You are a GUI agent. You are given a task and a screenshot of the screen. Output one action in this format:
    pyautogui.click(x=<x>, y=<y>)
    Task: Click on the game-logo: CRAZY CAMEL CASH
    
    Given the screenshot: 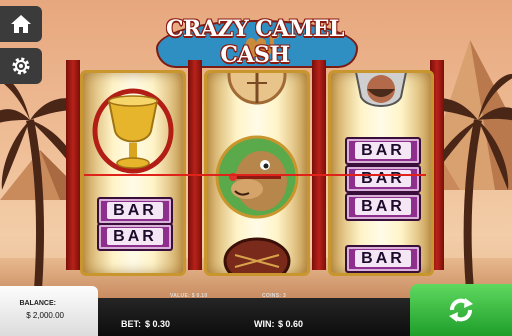 What is the action you would take?
    pyautogui.click(x=255, y=37)
    